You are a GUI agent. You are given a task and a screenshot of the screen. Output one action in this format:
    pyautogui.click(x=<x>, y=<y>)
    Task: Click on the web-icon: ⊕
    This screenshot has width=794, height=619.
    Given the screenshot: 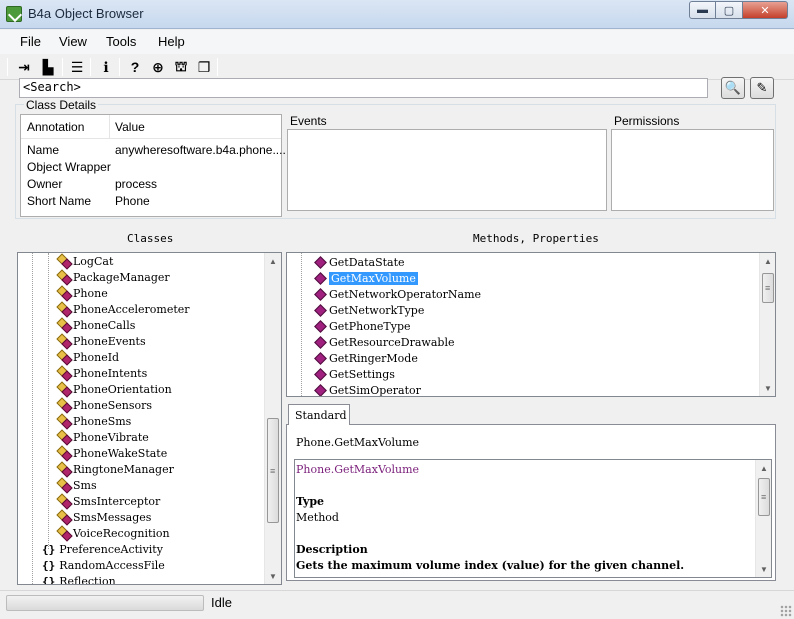 What is the action you would take?
    pyautogui.click(x=158, y=67)
    